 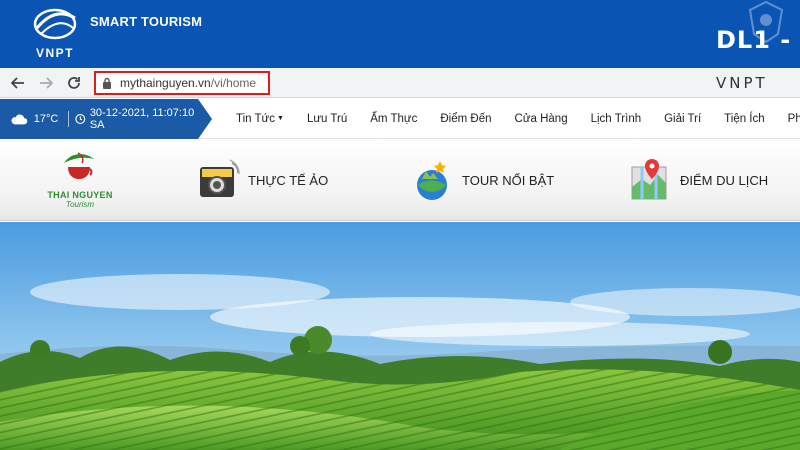 I want to click on url-text: mythainguyen.vn/vi/home, so click(x=188, y=83).